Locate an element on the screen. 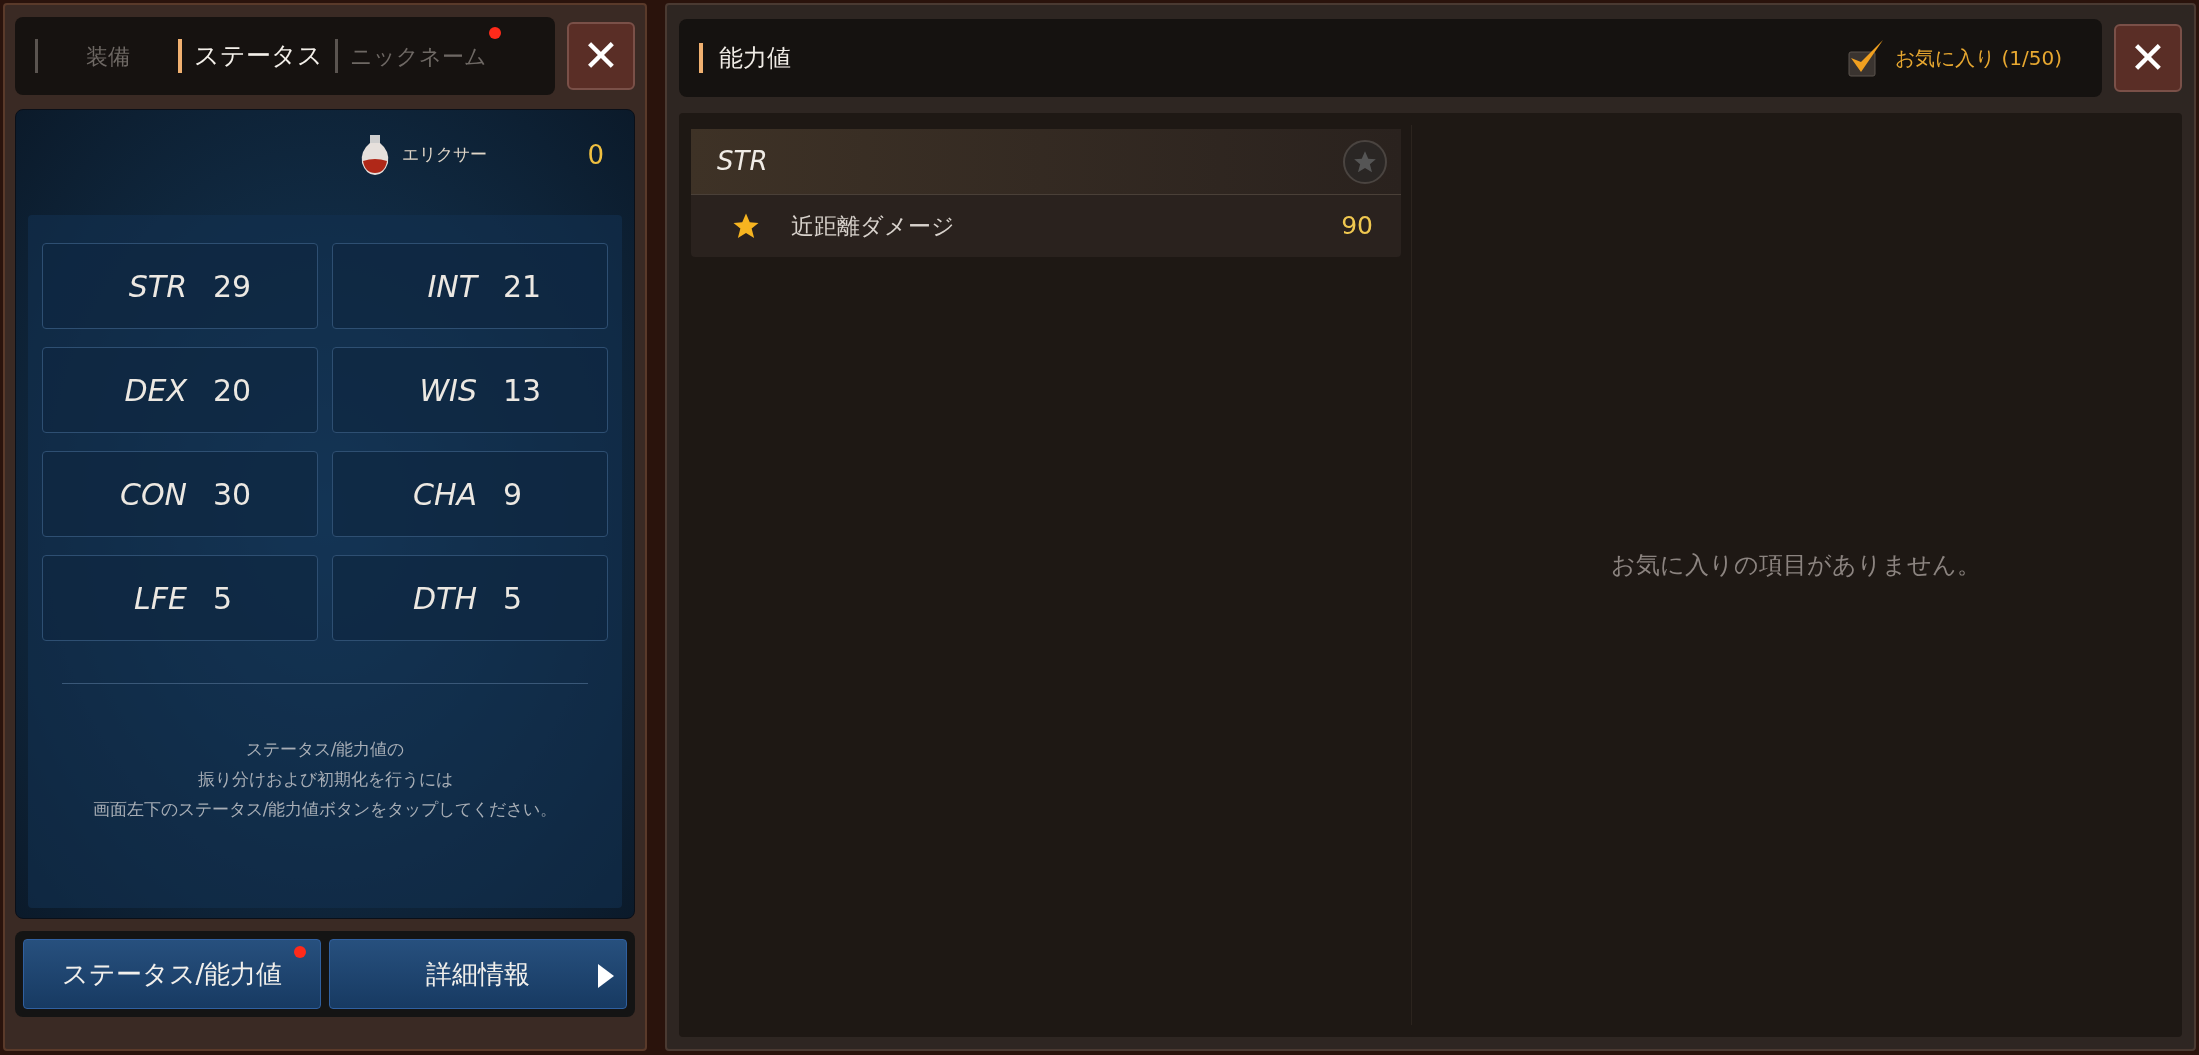  panel-title: 能力値 is located at coordinates (755, 58).